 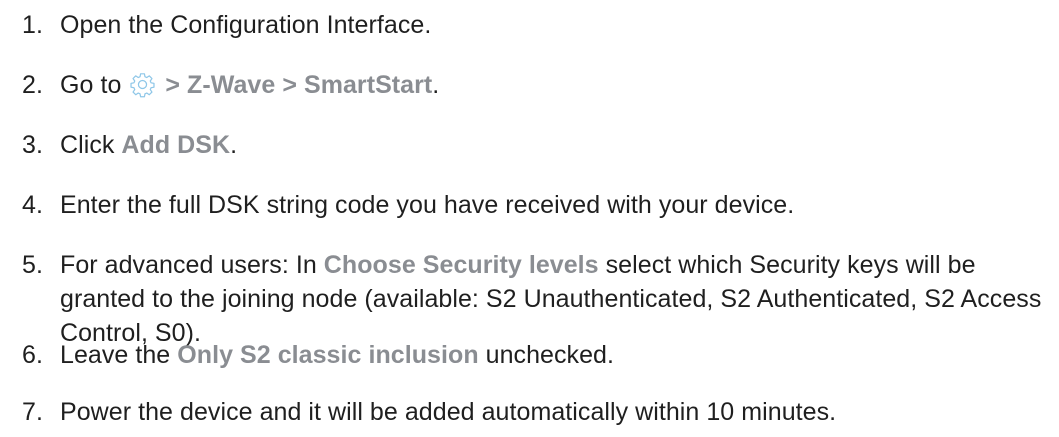 I want to click on step-number: 4., so click(x=32, y=205).